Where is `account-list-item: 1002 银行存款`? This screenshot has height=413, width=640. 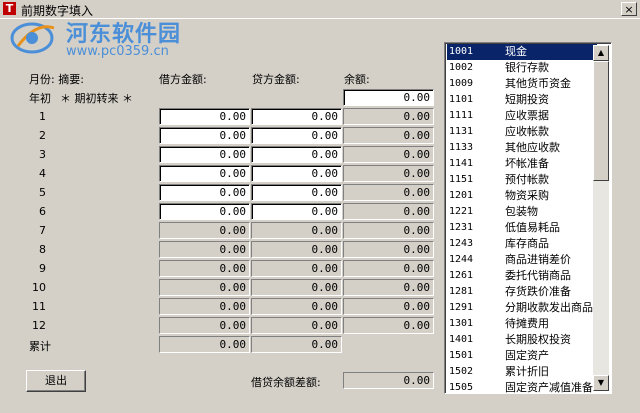 account-list-item: 1002 银行存款 is located at coordinates (522, 68).